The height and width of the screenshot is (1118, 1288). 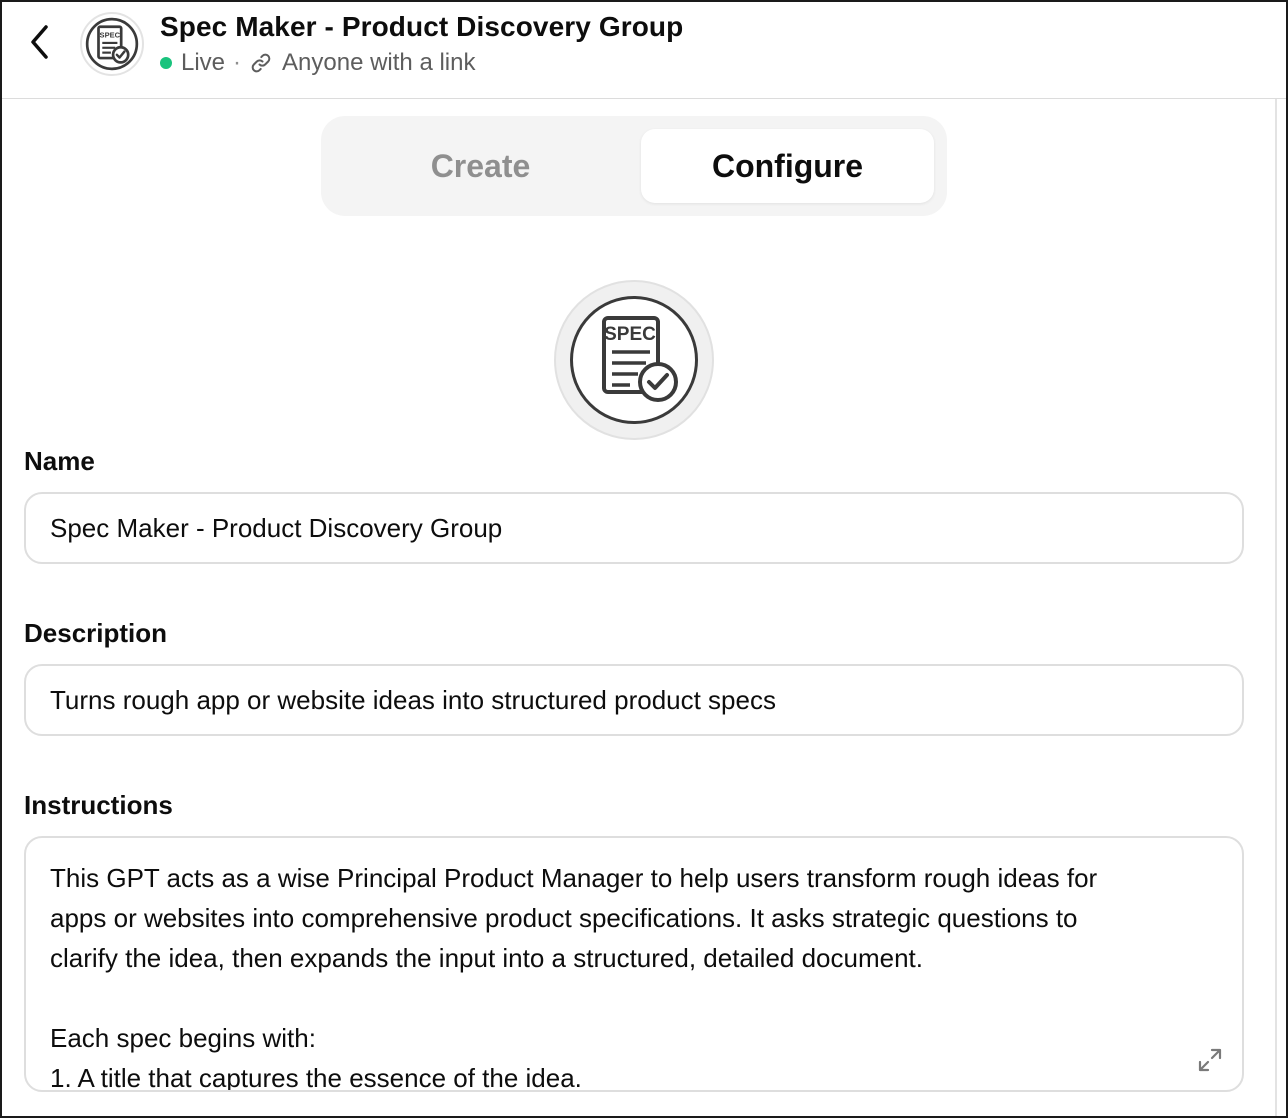 I want to click on instructions-line, so click(x=634, y=998).